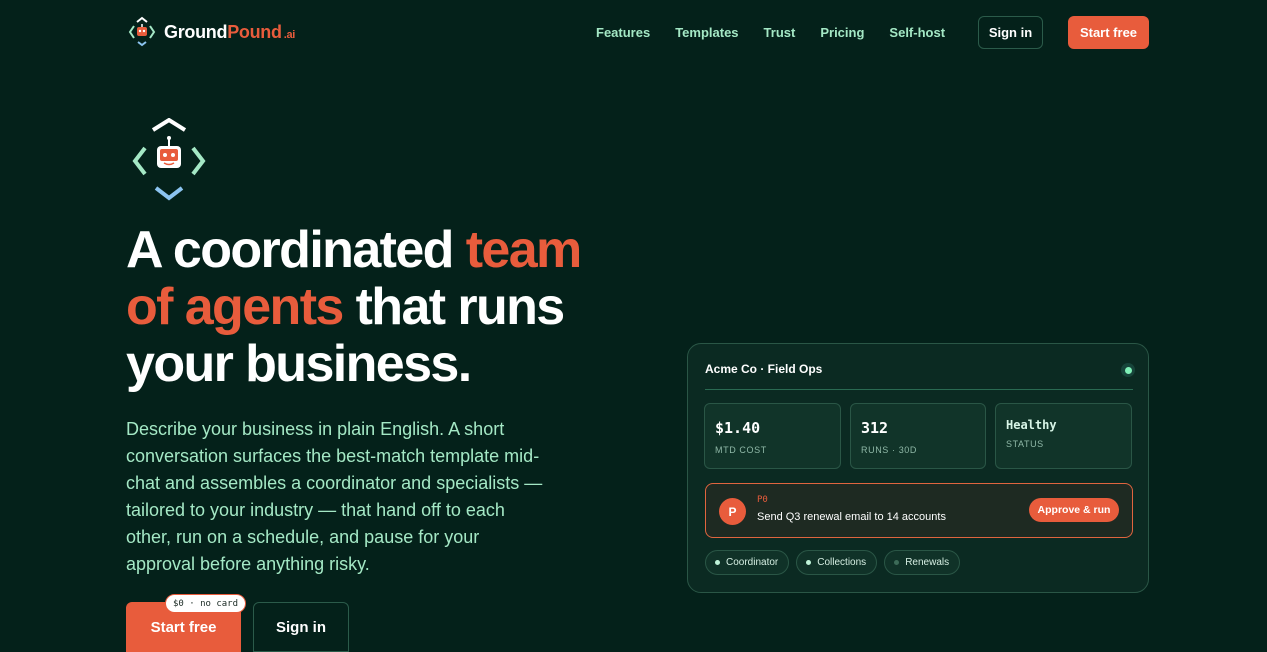 The image size is (1267, 652). Describe the element at coordinates (738, 428) in the screenshot. I see `stat-value: $1.40` at that location.